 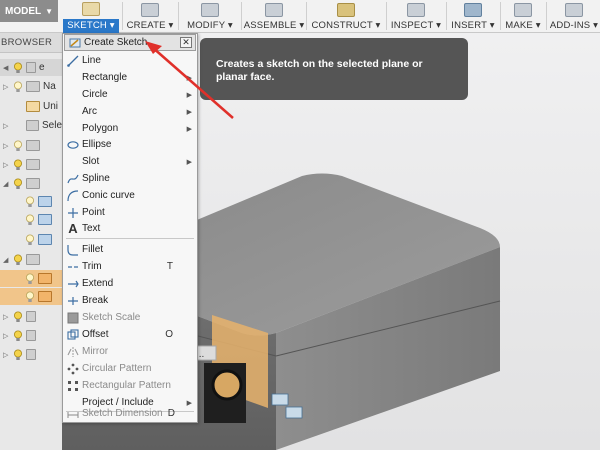 I want to click on browser-row-selection: ▷ Sele, so click(x=31, y=125).